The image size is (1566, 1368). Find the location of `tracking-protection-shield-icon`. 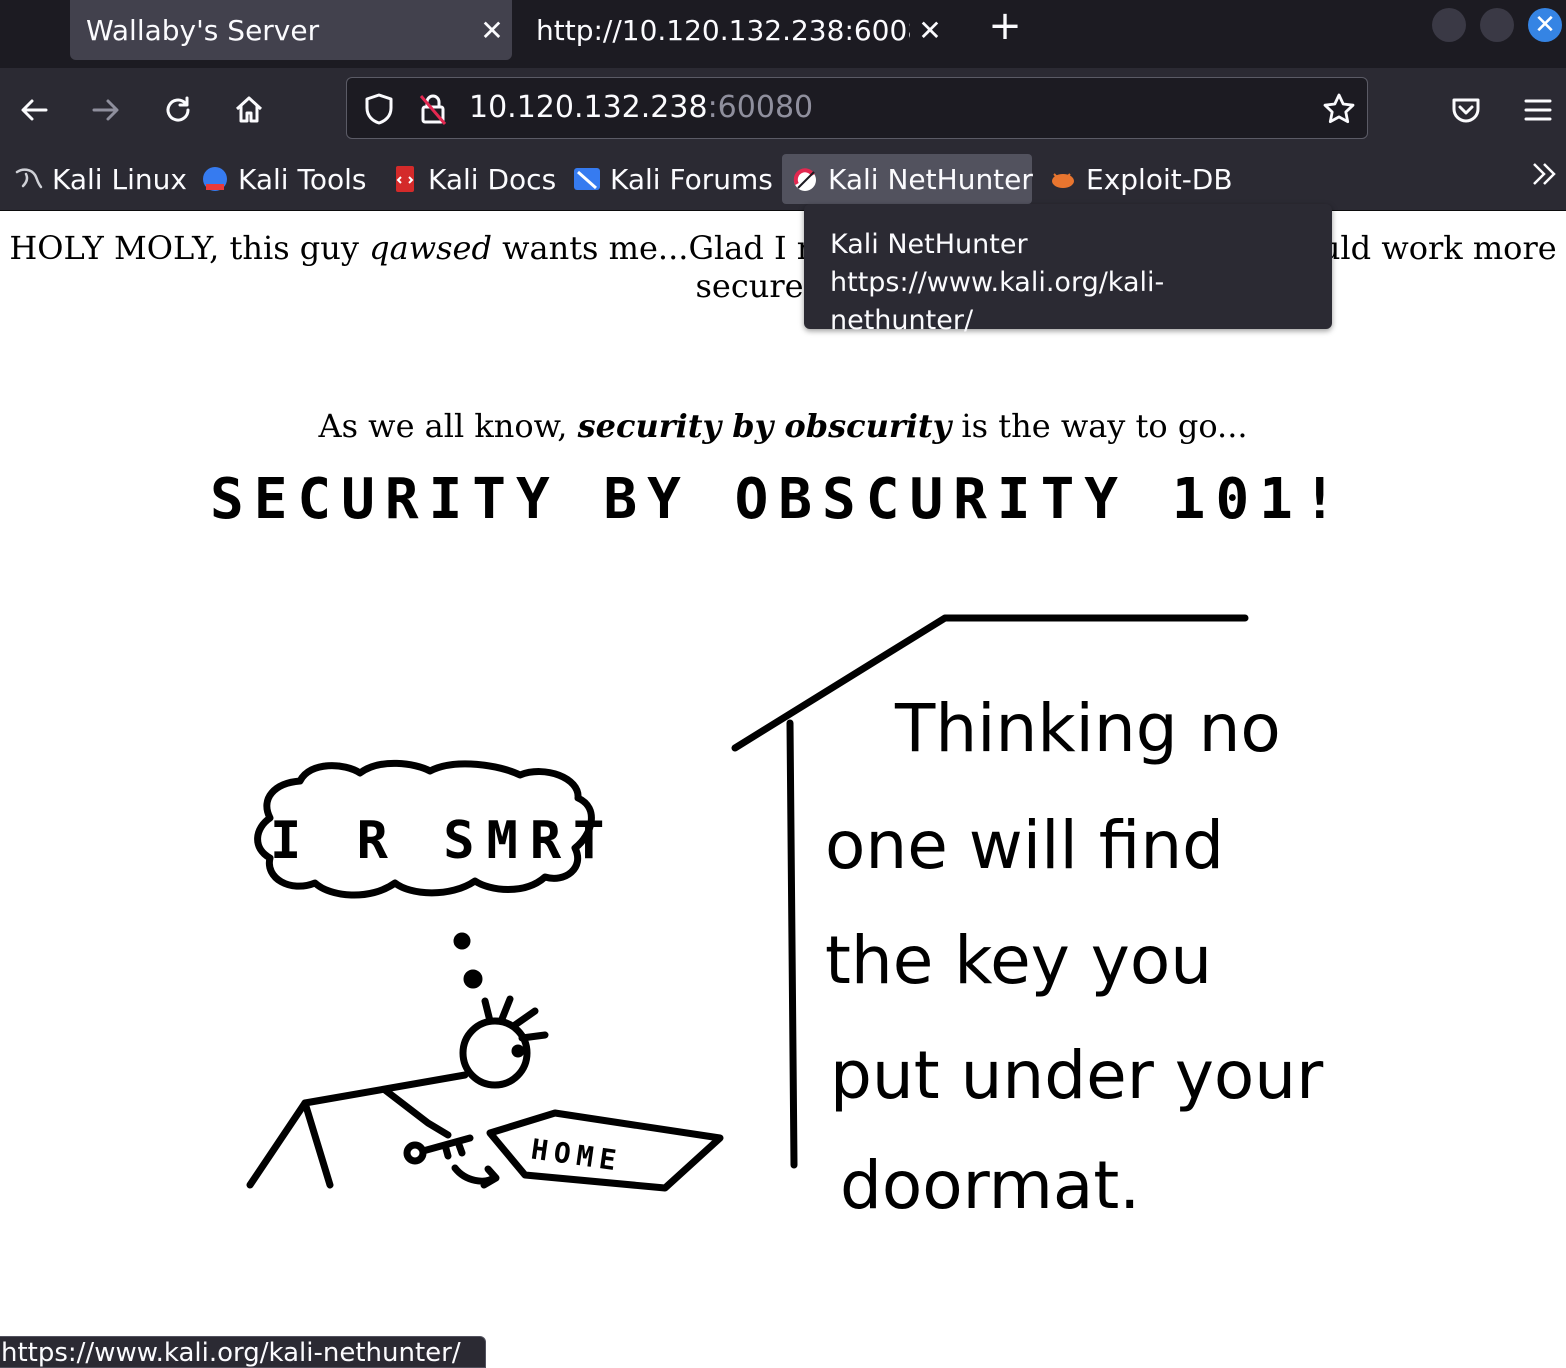

tracking-protection-shield-icon is located at coordinates (379, 111).